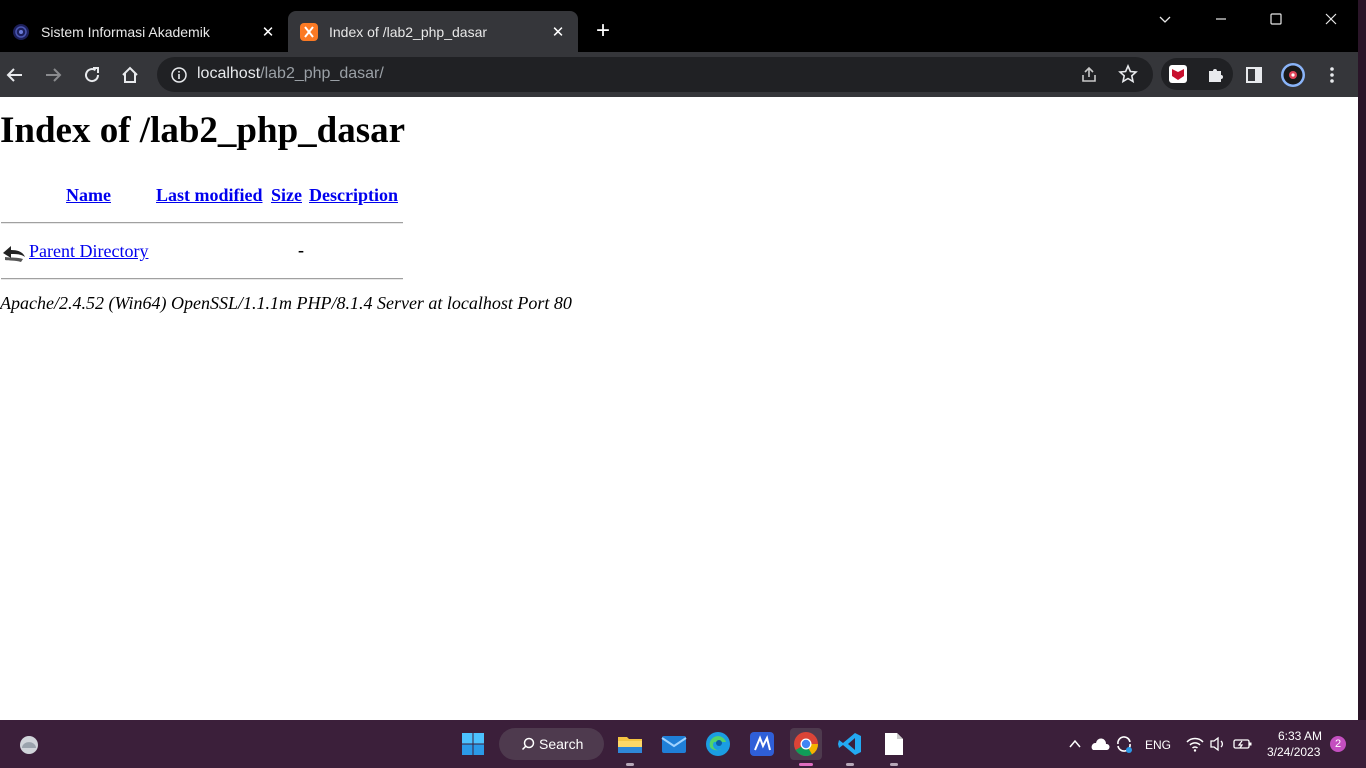 The height and width of the screenshot is (768, 1366). Describe the element at coordinates (1165, 19) in the screenshot. I see `tab-search-icon` at that location.